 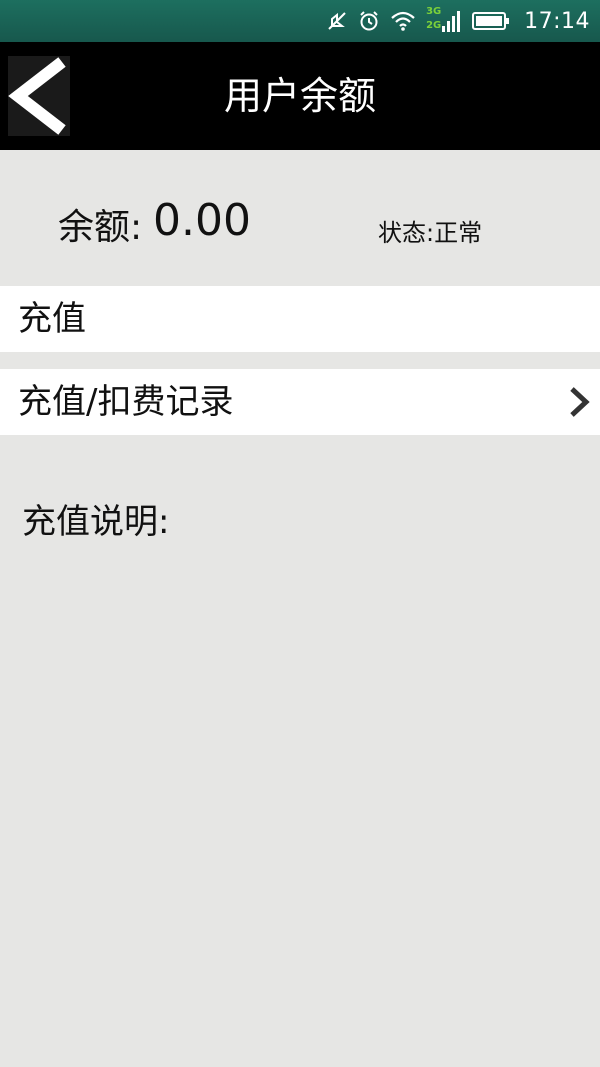 I want to click on network-2g-badge: 2G, so click(x=434, y=25).